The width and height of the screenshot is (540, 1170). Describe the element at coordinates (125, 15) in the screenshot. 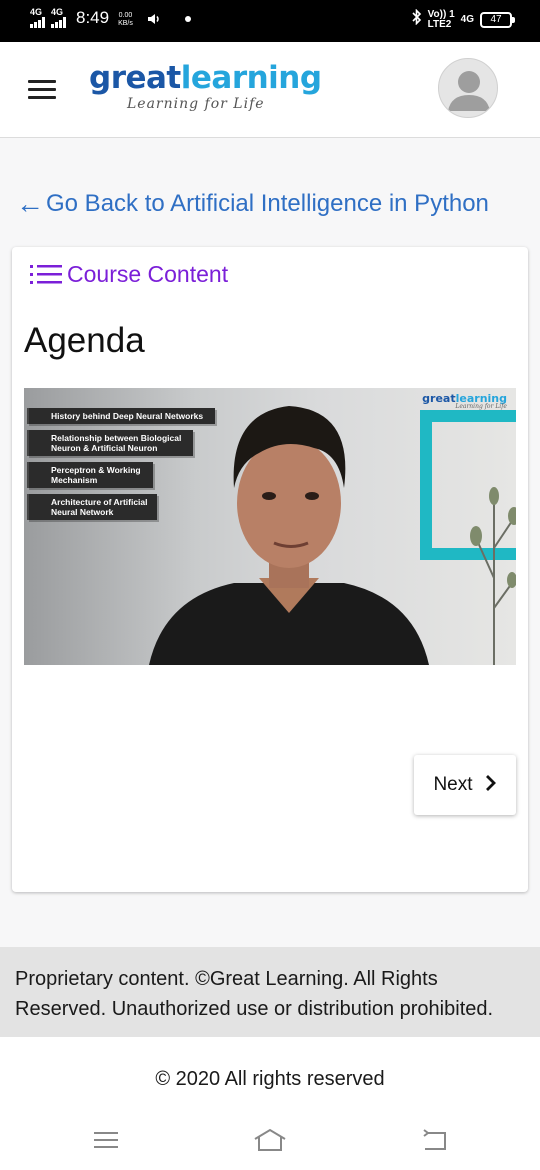

I see `network-speed-value: 0.00` at that location.